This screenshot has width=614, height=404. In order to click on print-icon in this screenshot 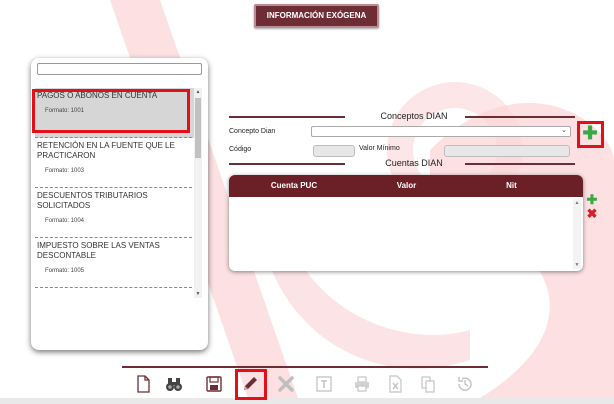, I will do `click(362, 384)`.